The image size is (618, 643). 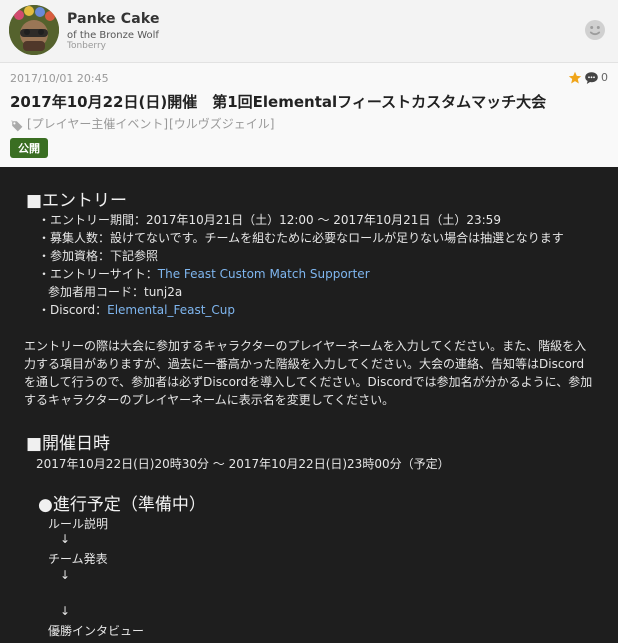 I want to click on schedule-item: 優勝インタビュー, so click(x=96, y=631).